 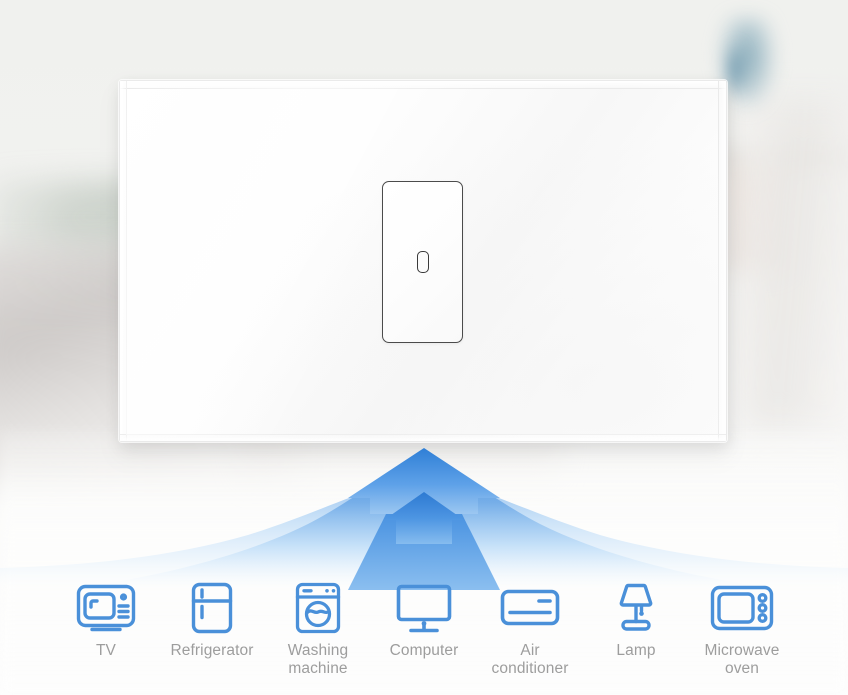 I want to click on tv-icon, so click(x=106, y=608).